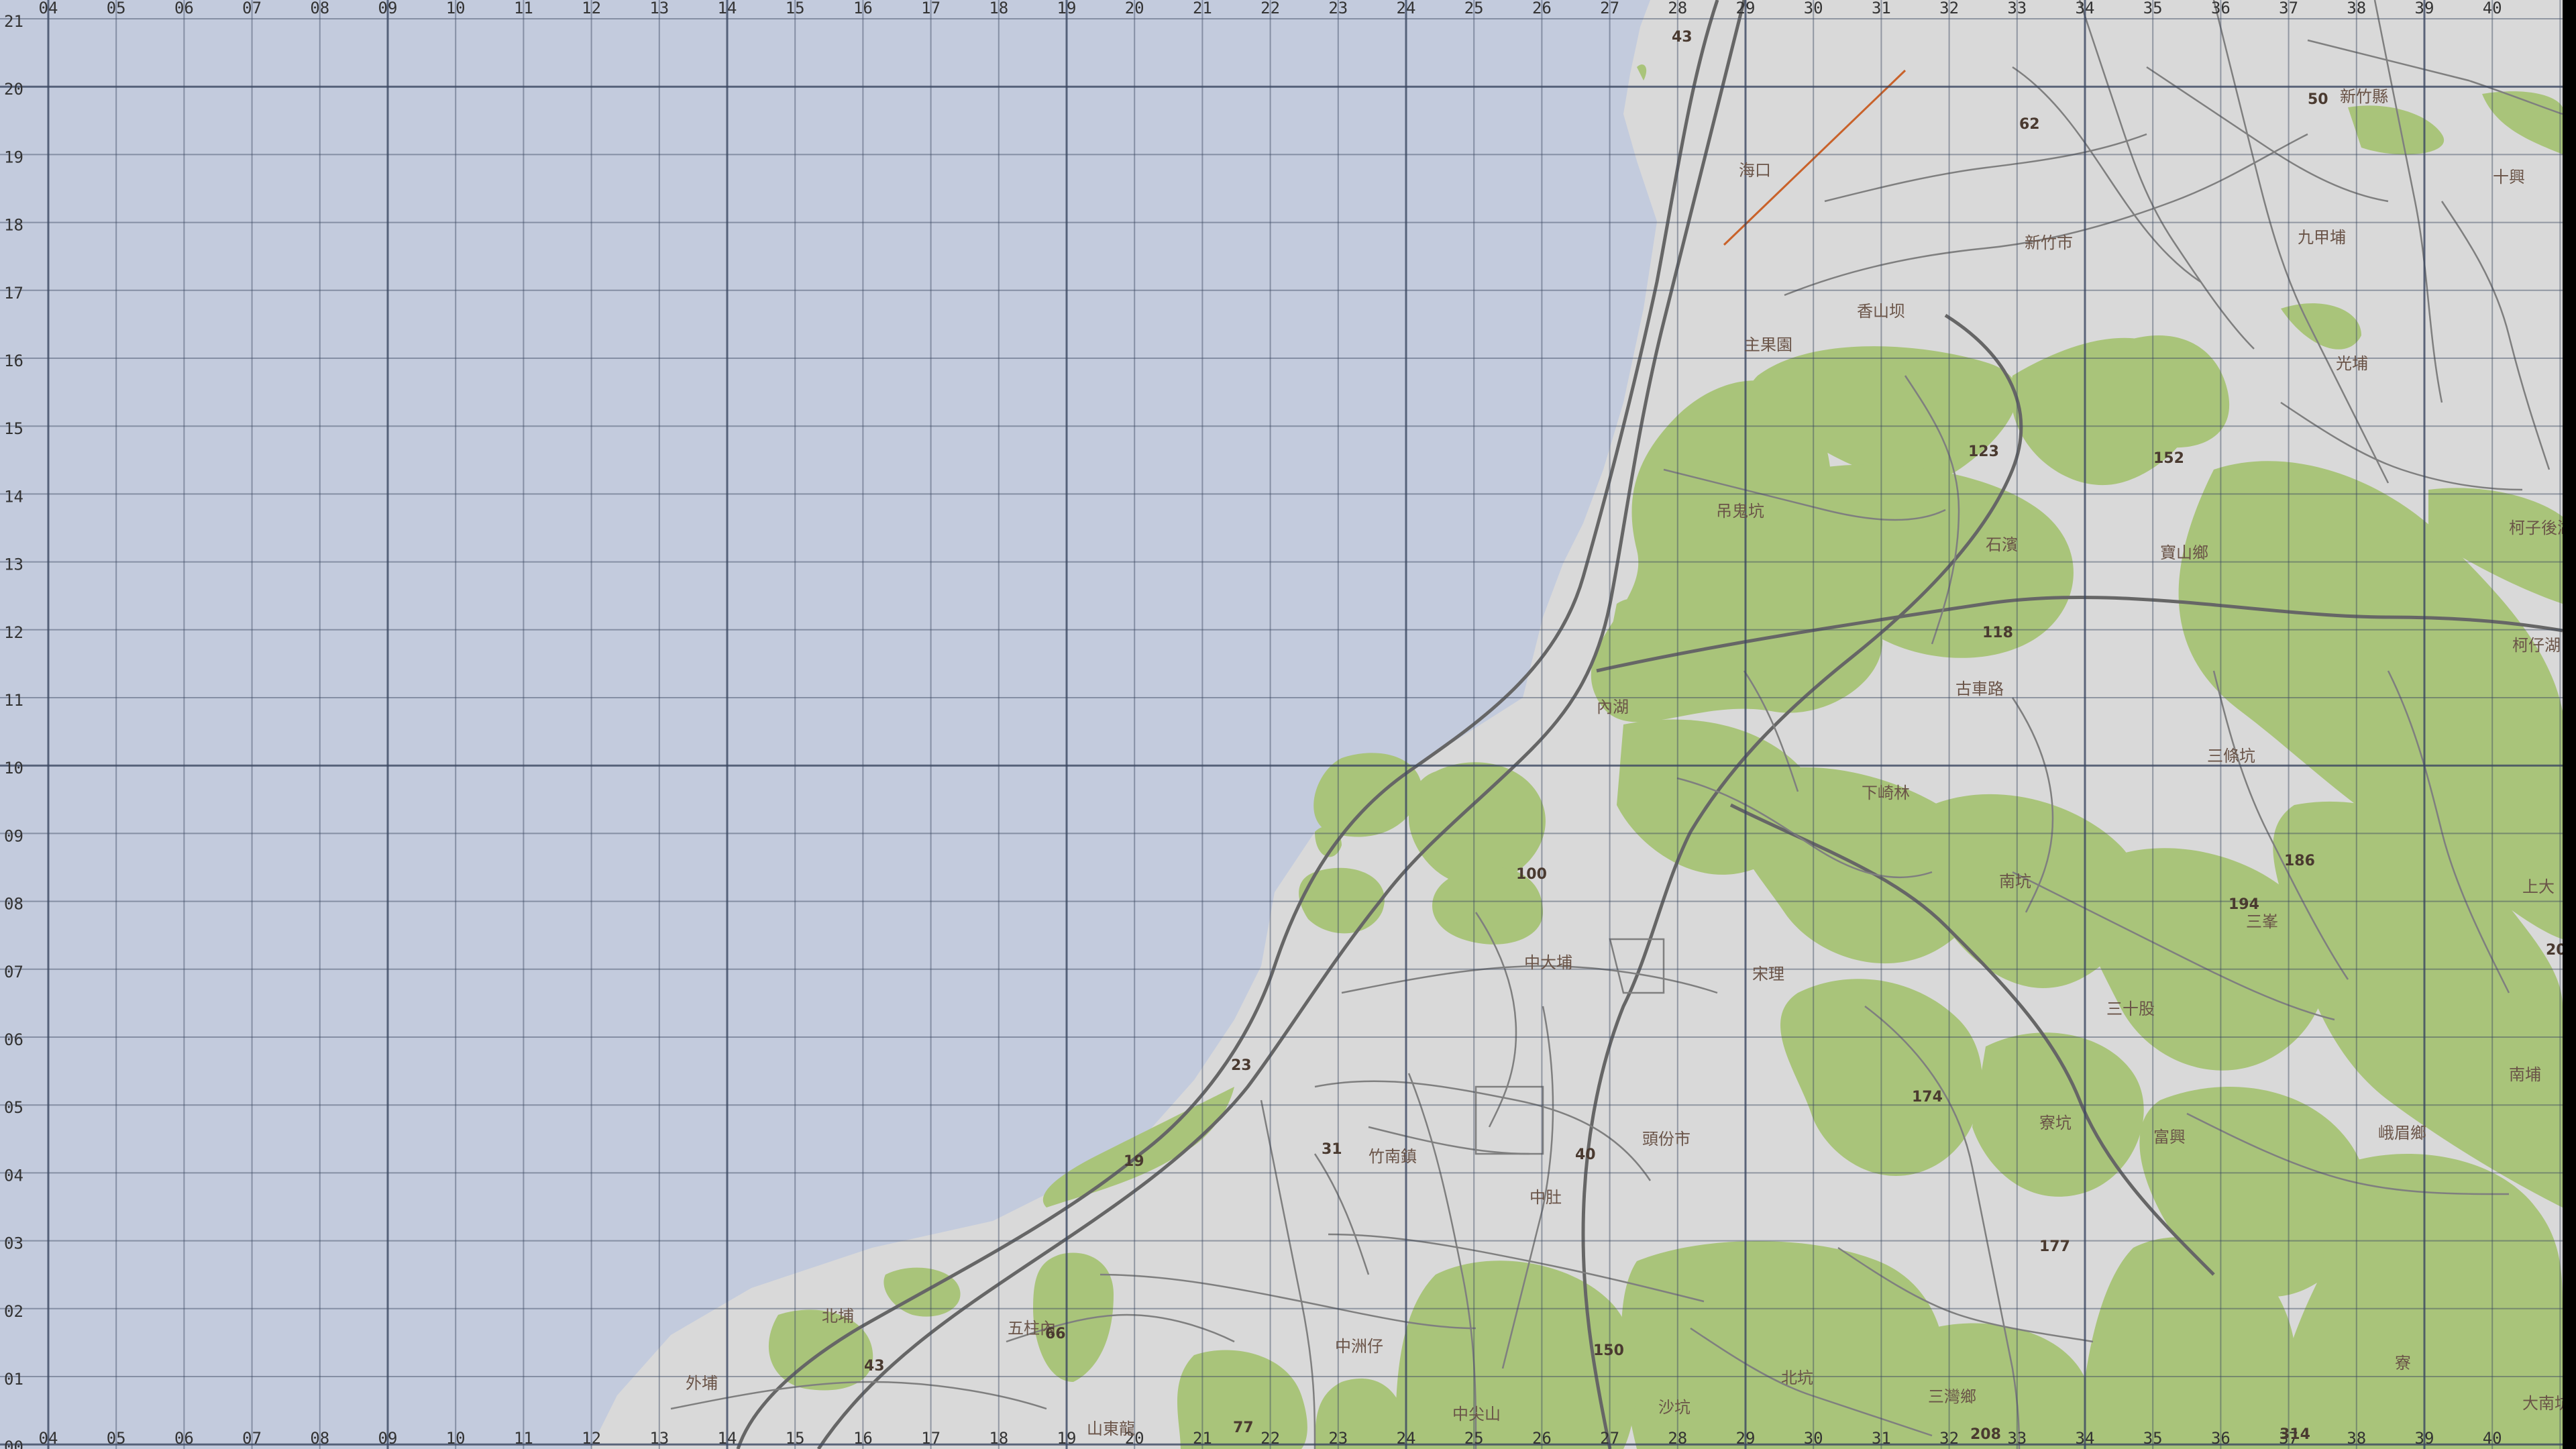 This screenshot has width=2576, height=1449. I want to click on grid-label-column: 23, so click(1338, 8).